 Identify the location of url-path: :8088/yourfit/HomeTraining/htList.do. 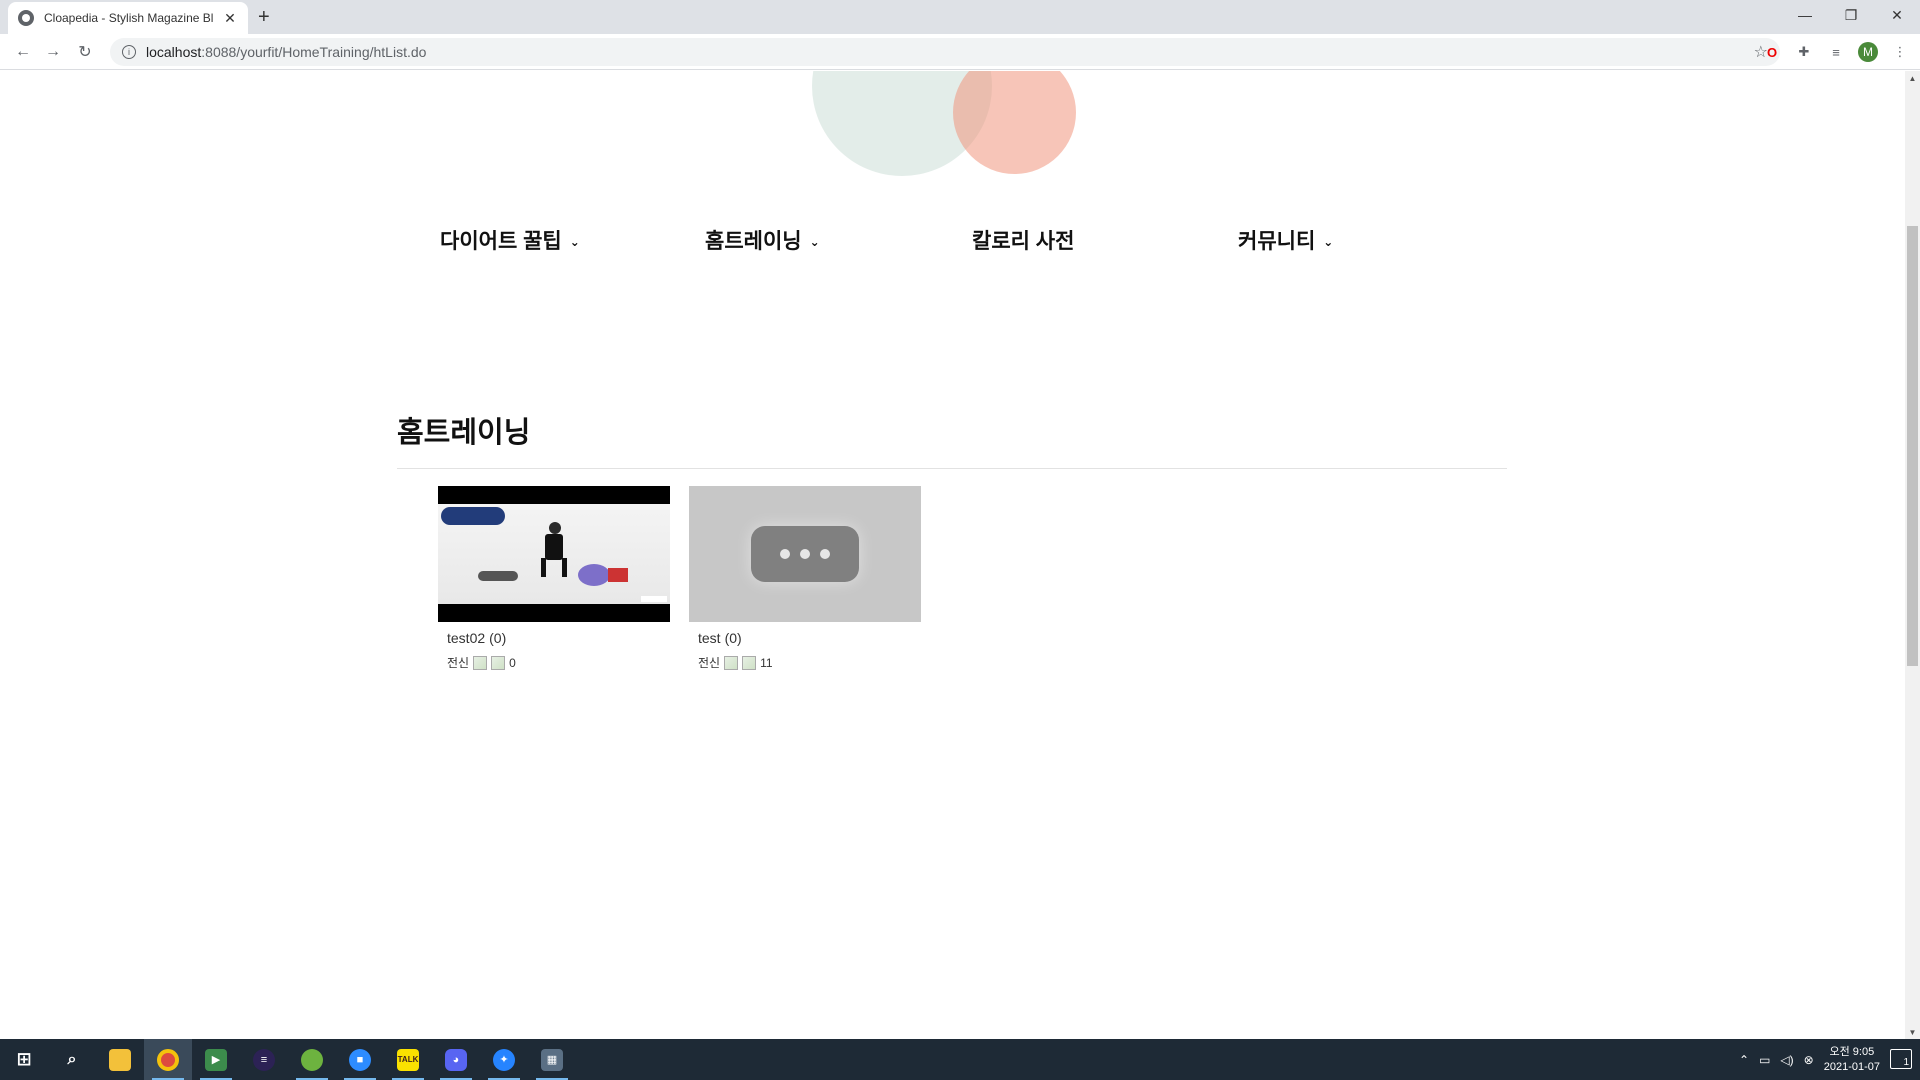
(314, 52).